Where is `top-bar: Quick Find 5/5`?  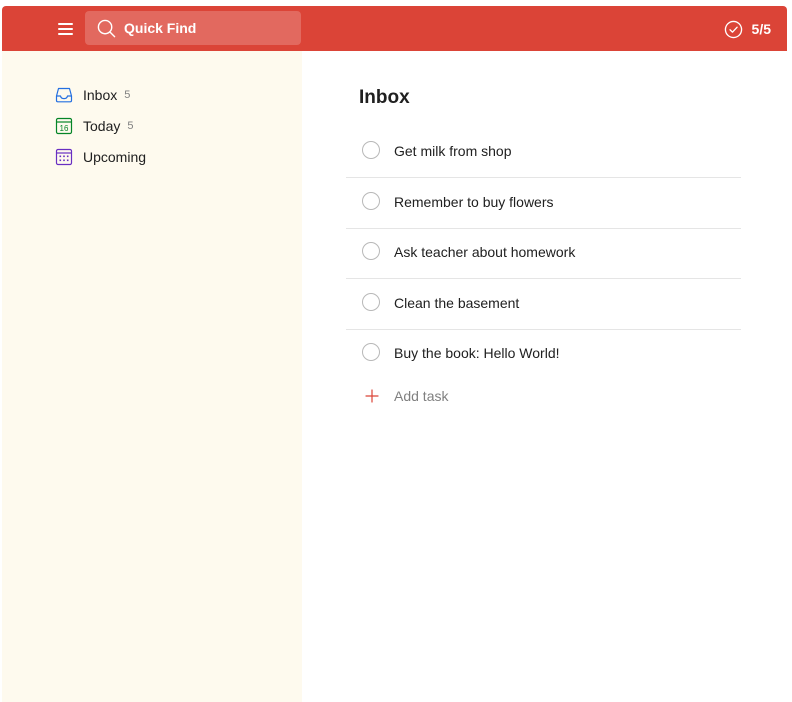
top-bar: Quick Find 5/5 is located at coordinates (394, 28).